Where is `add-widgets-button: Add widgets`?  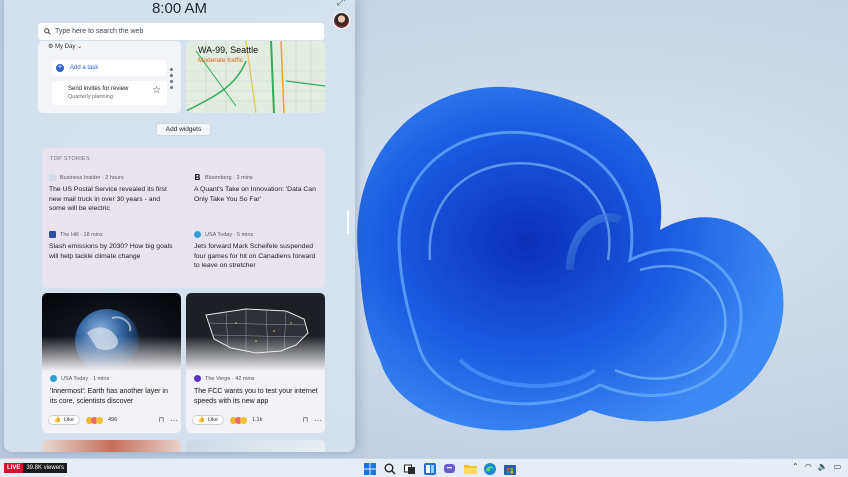 add-widgets-button: Add widgets is located at coordinates (183, 129).